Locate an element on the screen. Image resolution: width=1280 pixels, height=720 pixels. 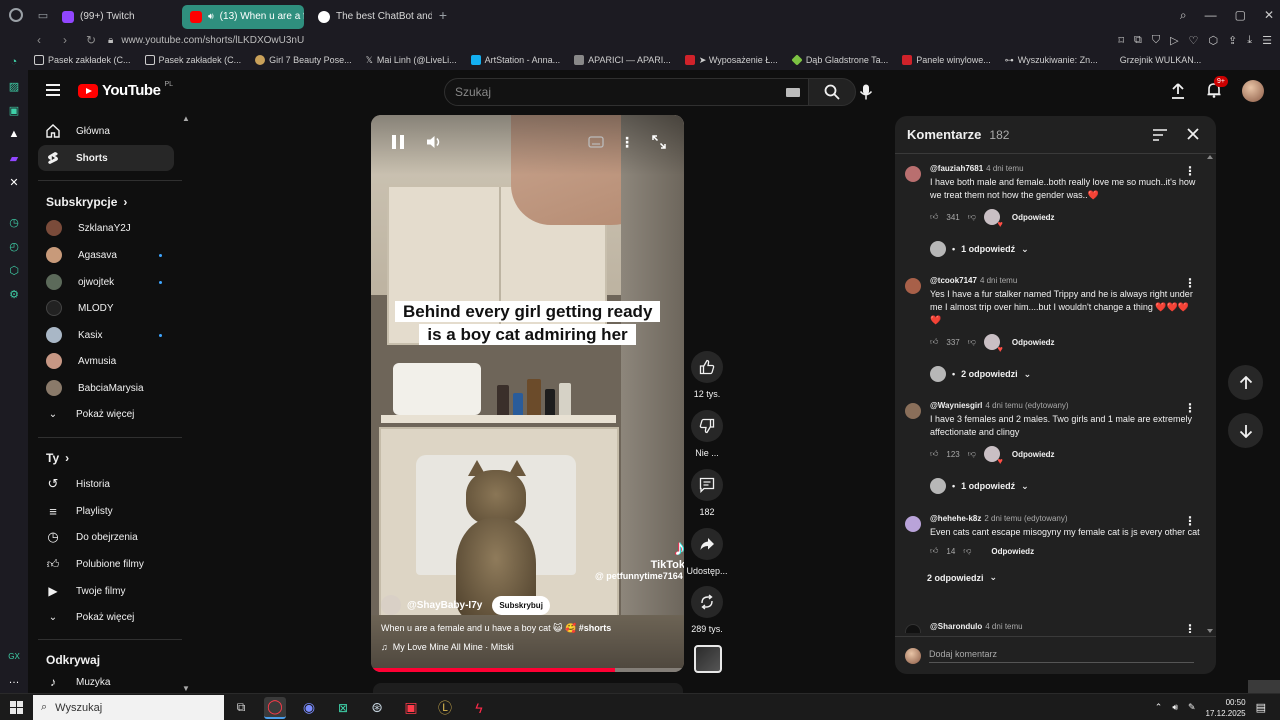
dislike-button is located at coordinates (707, 426).